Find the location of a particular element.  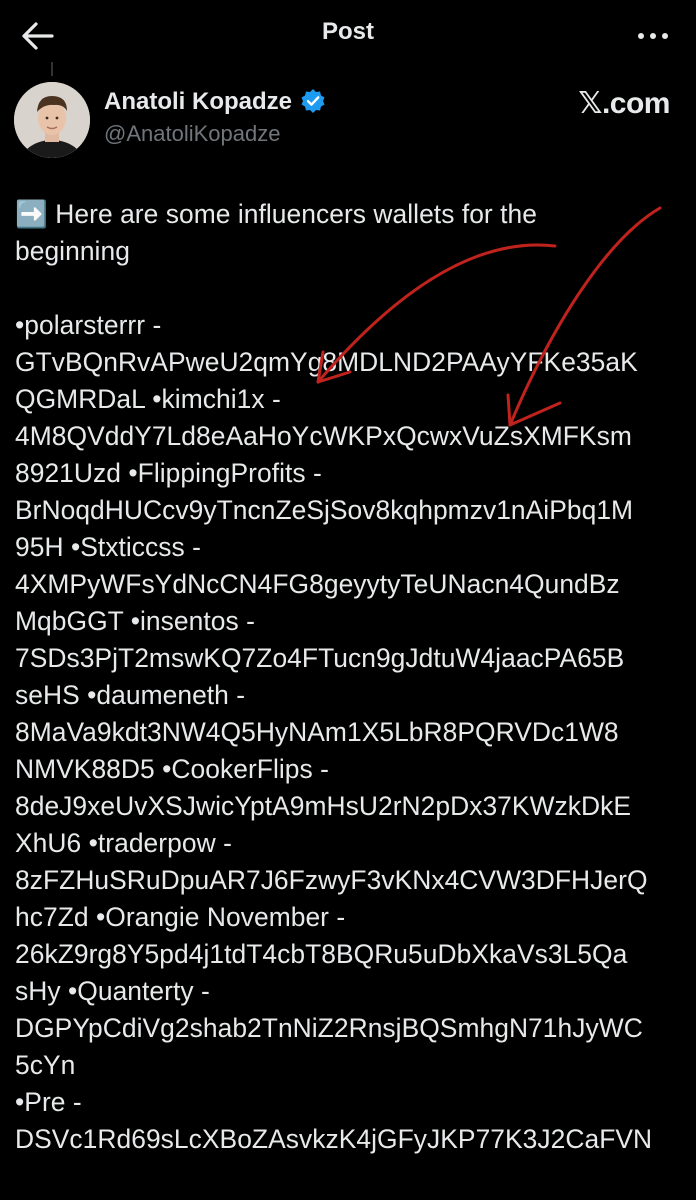

post-line: hc7Zd •Orangie November - is located at coordinates (180, 917).